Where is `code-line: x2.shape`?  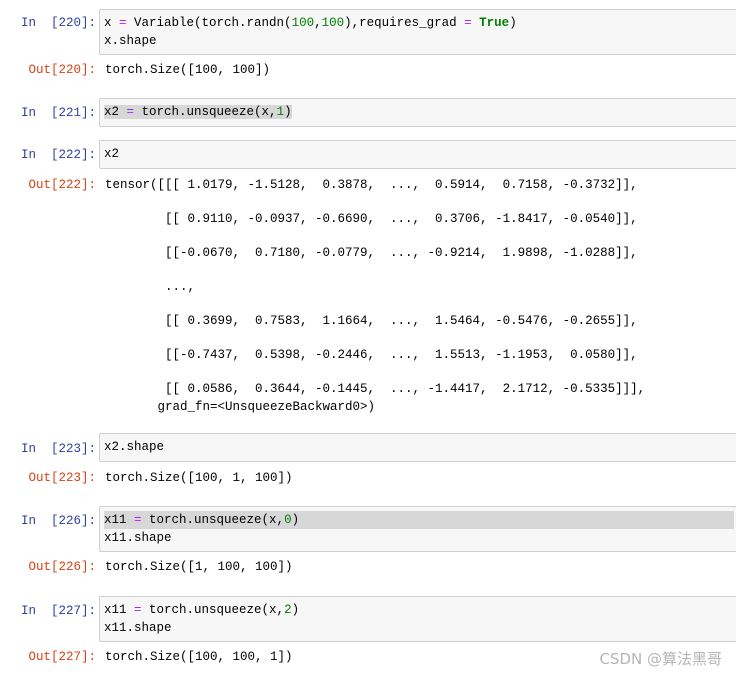
code-line: x2.shape is located at coordinates (134, 447).